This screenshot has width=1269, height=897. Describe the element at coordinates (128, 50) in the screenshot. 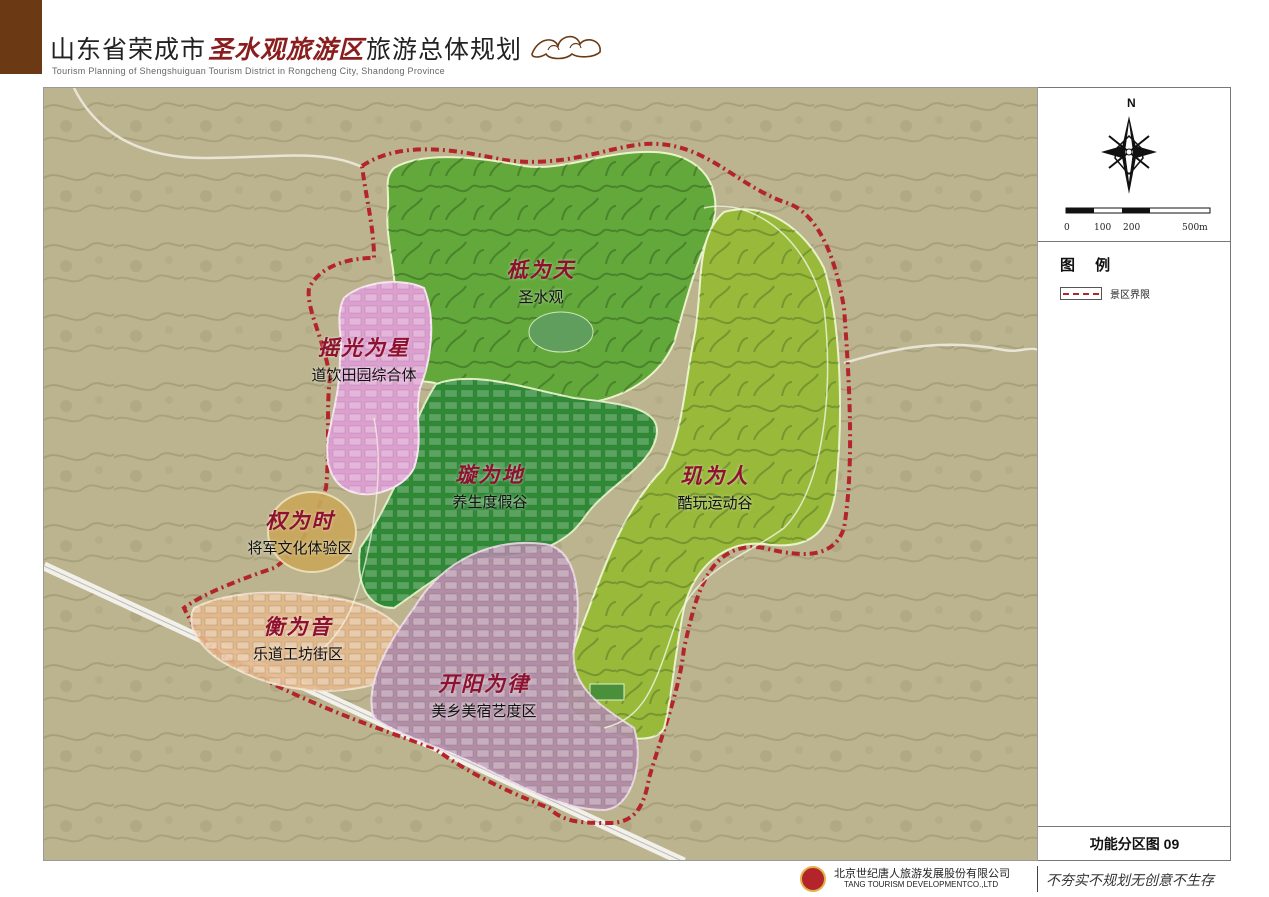

I see `title-prefix: 山东省荣成市` at that location.